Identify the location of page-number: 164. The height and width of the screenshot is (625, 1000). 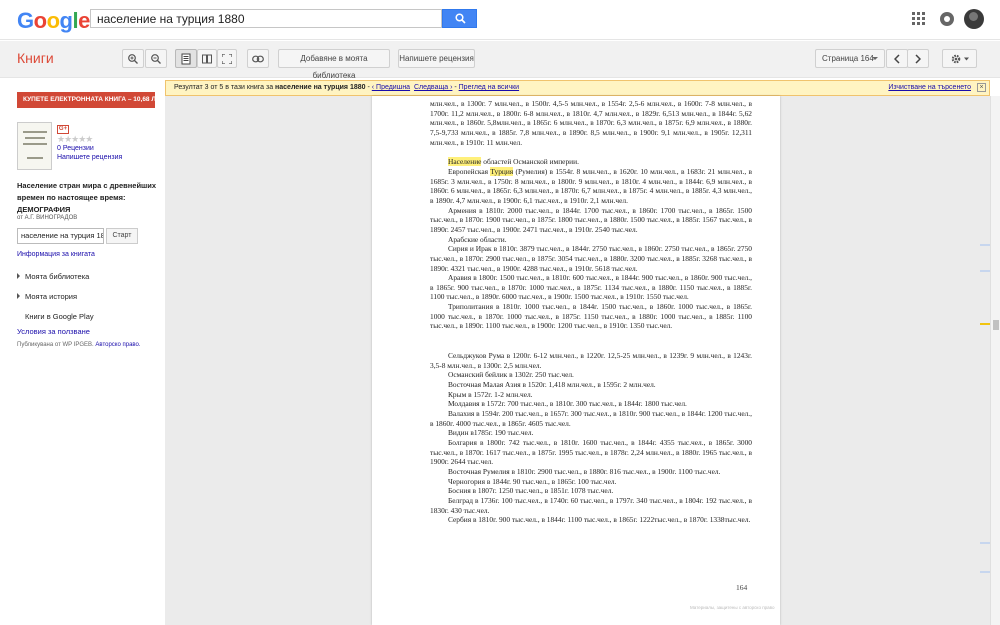
(742, 587).